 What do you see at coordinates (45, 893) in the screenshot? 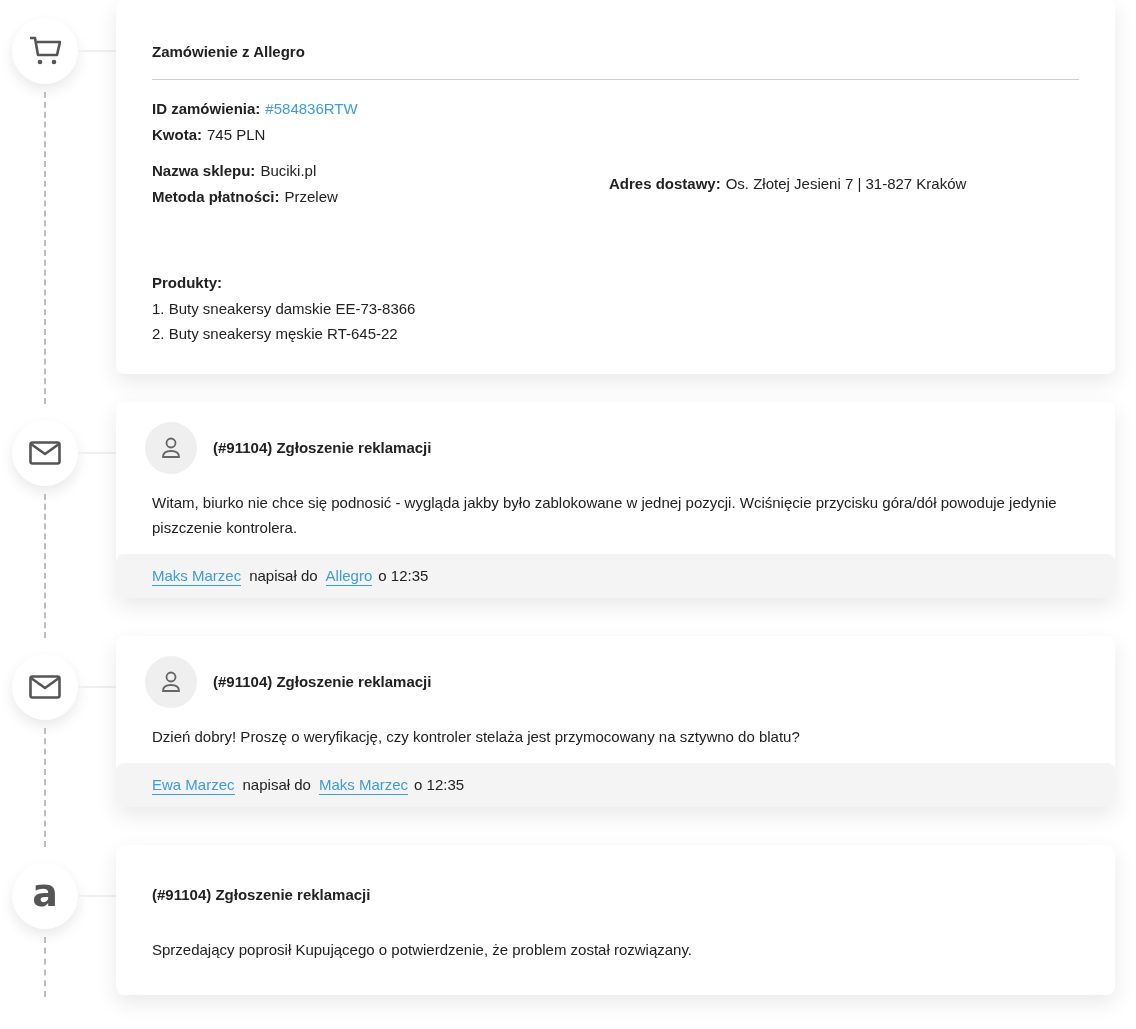
I see `logo-letter: a` at bounding box center [45, 893].